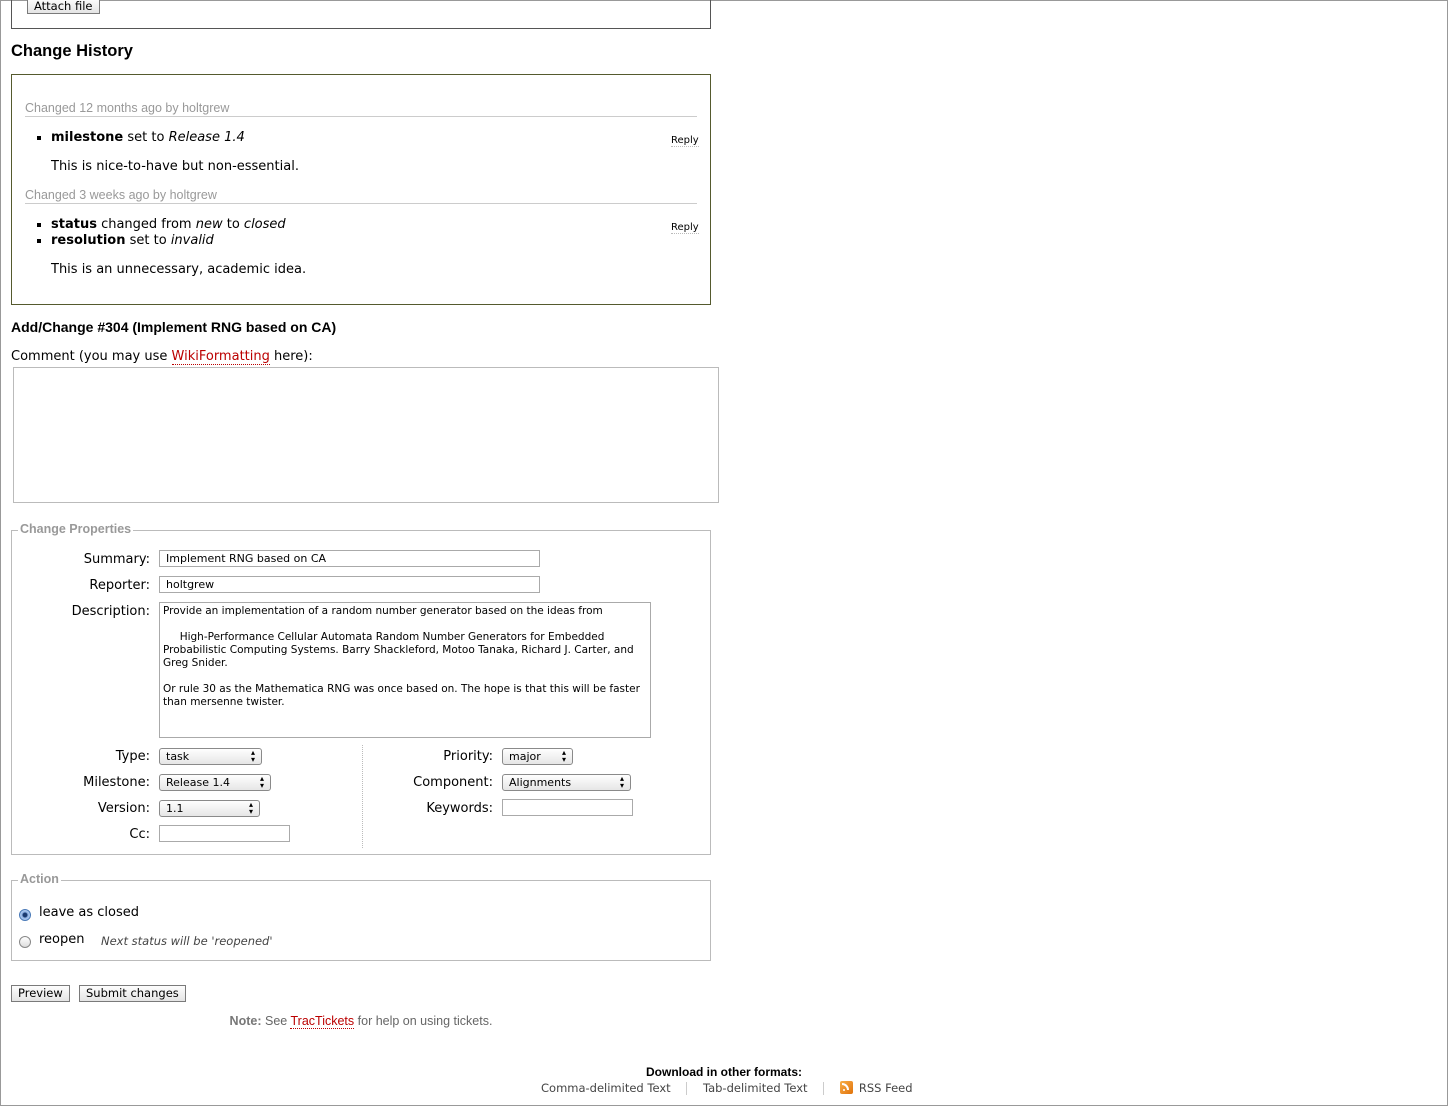 Image resolution: width=1448 pixels, height=1106 pixels. I want to click on rss-feed-link: RSS Feed, so click(886, 1088).